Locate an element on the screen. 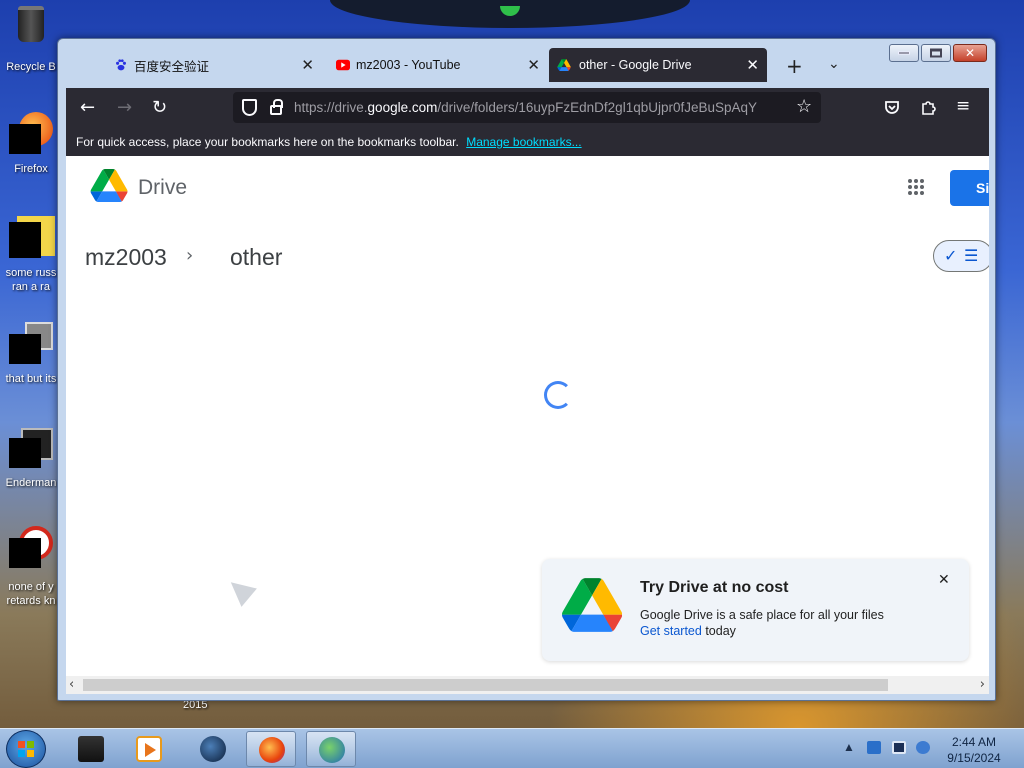 The height and width of the screenshot is (768, 1024). maximize-icon is located at coordinates (936, 53).